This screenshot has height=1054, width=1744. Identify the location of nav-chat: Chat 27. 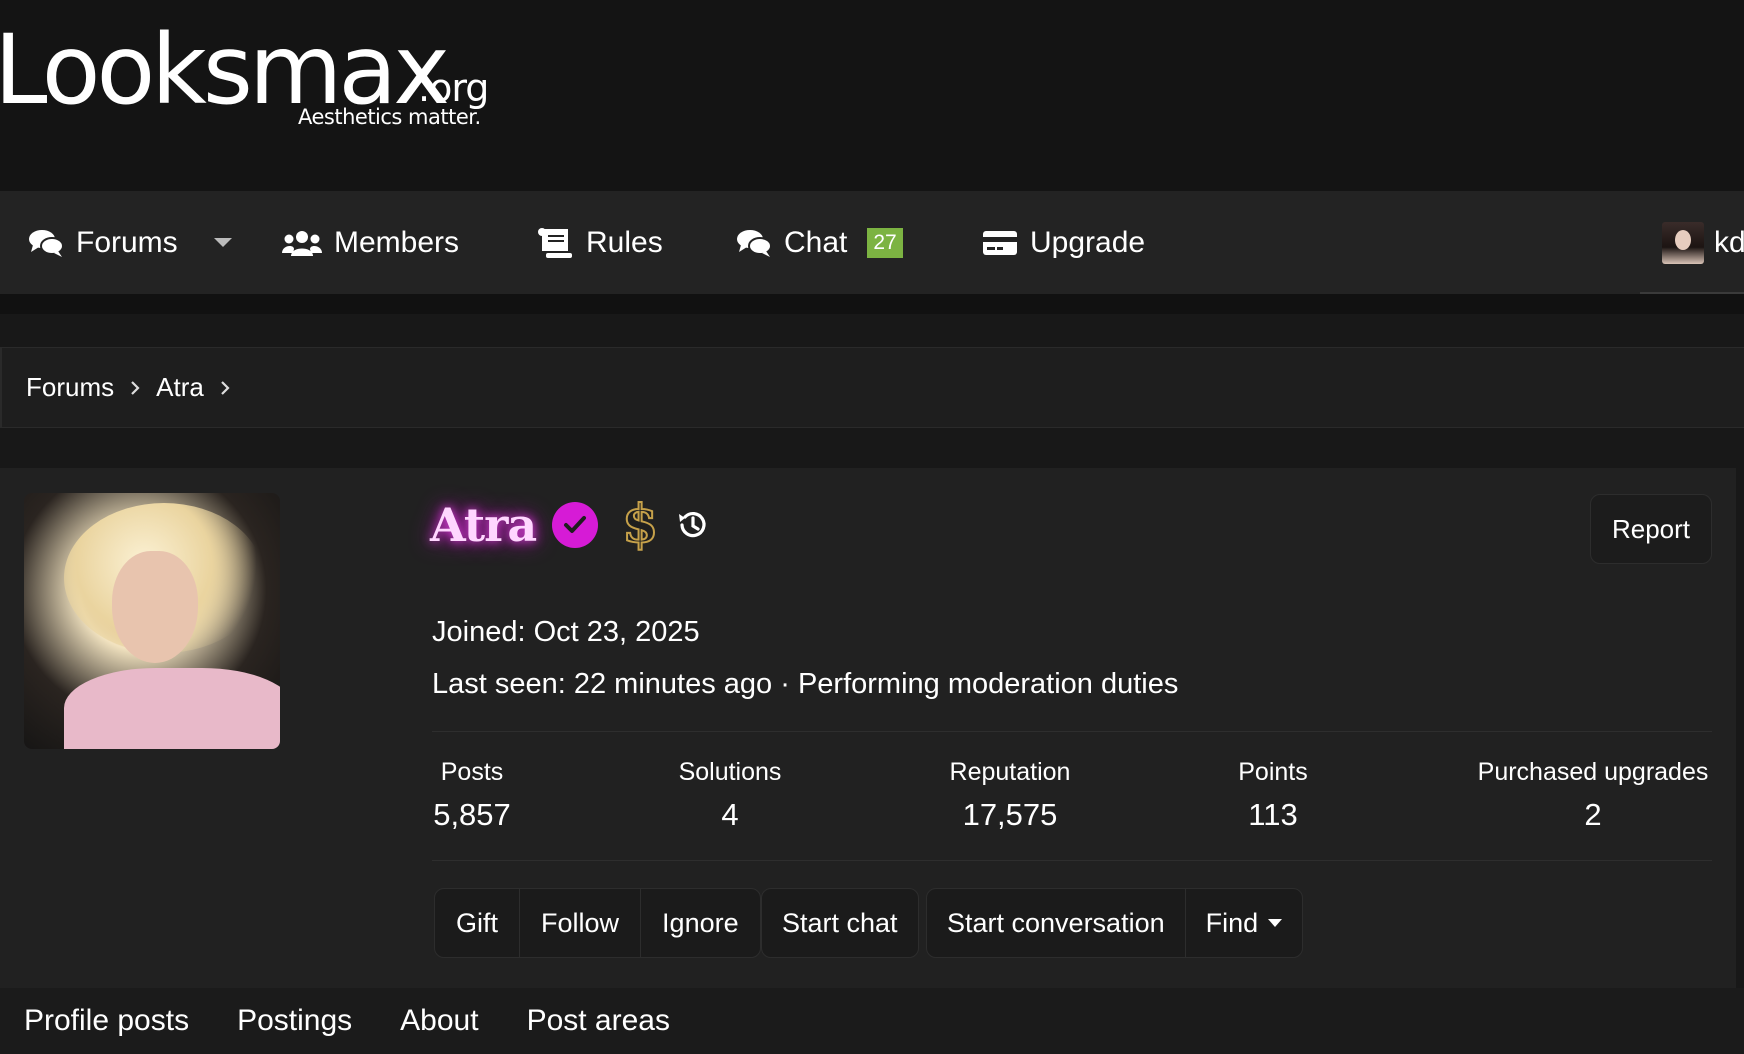
(819, 242).